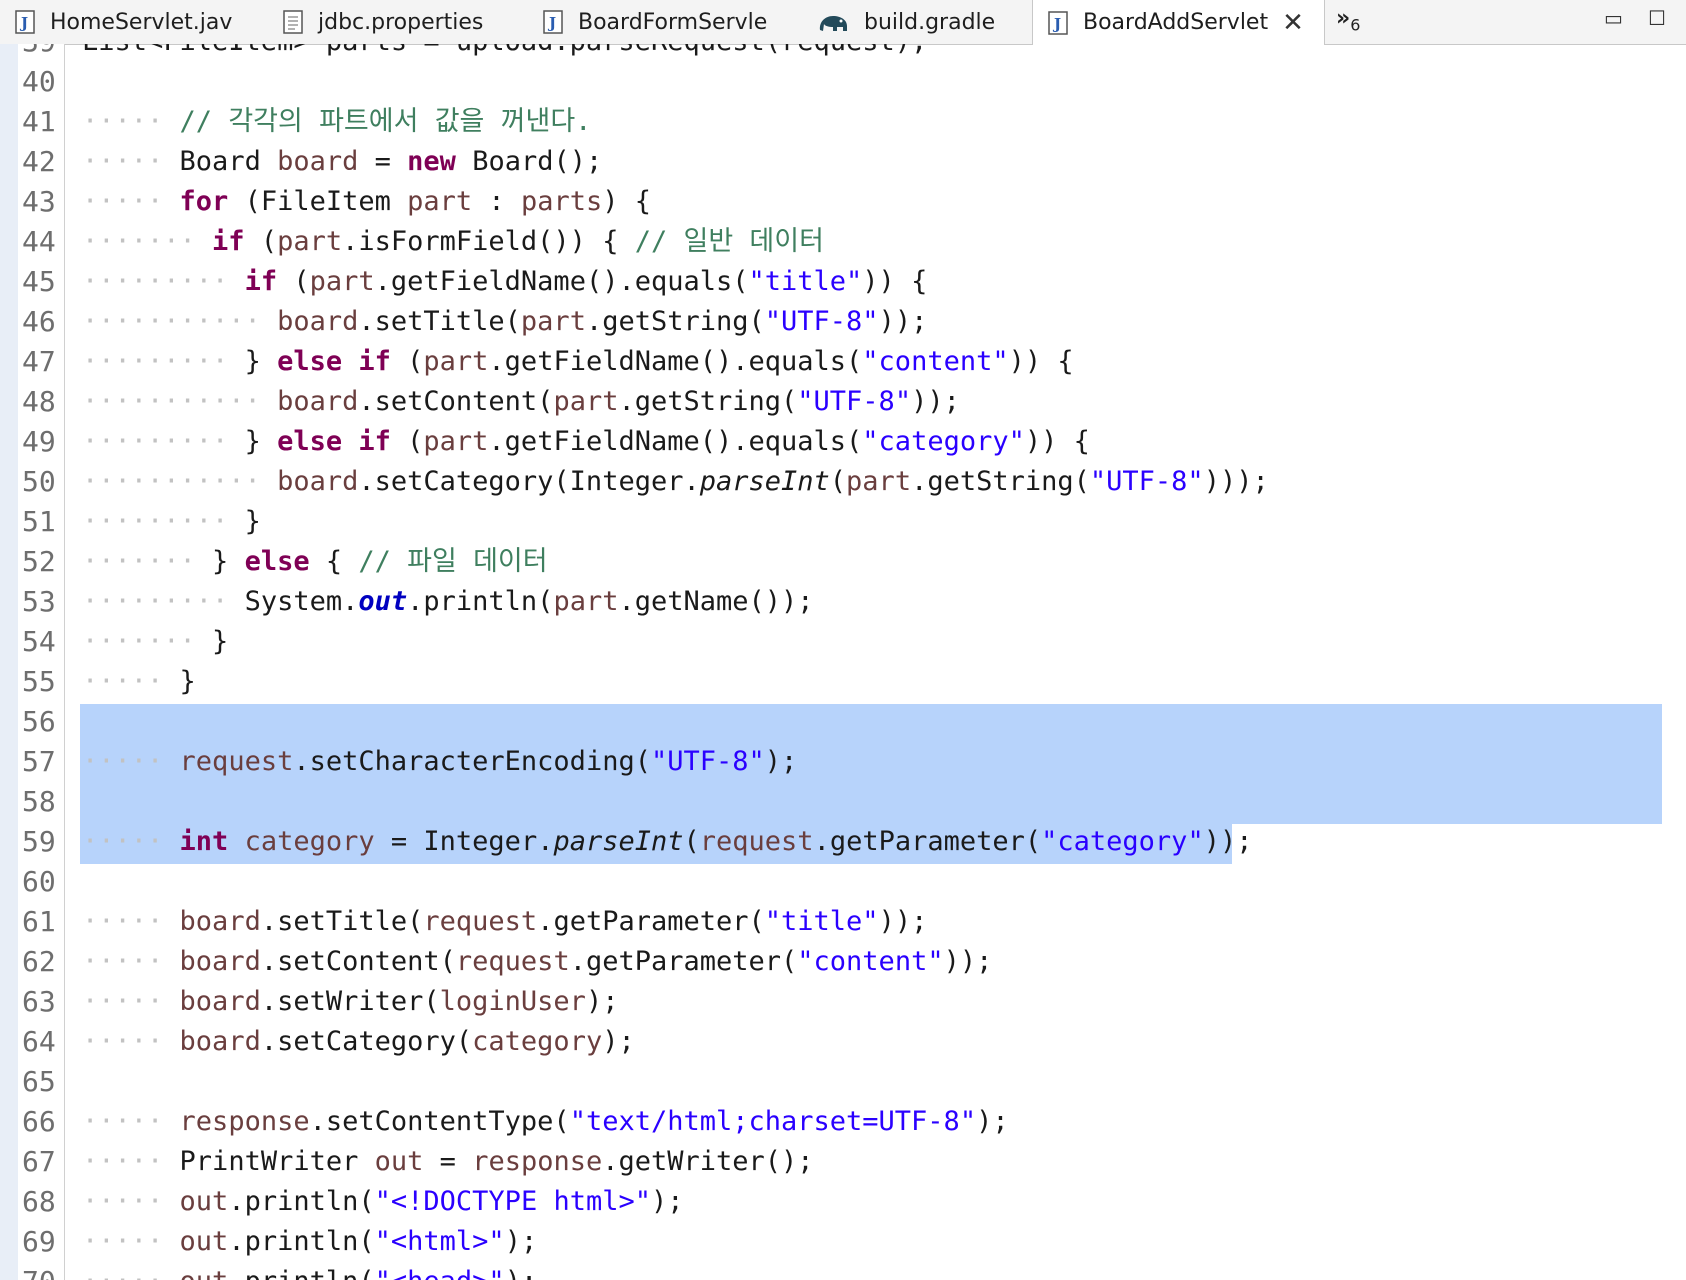  I want to click on maximize-icon: ☐, so click(1657, 18).